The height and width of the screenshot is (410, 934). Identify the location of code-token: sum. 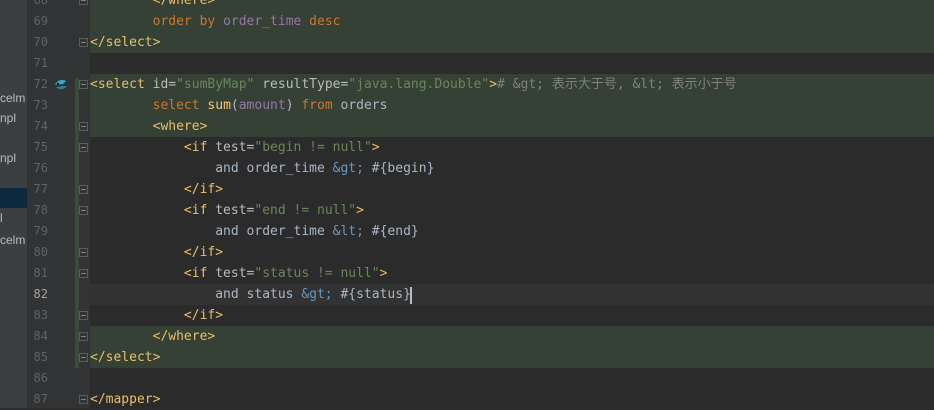
(219, 105).